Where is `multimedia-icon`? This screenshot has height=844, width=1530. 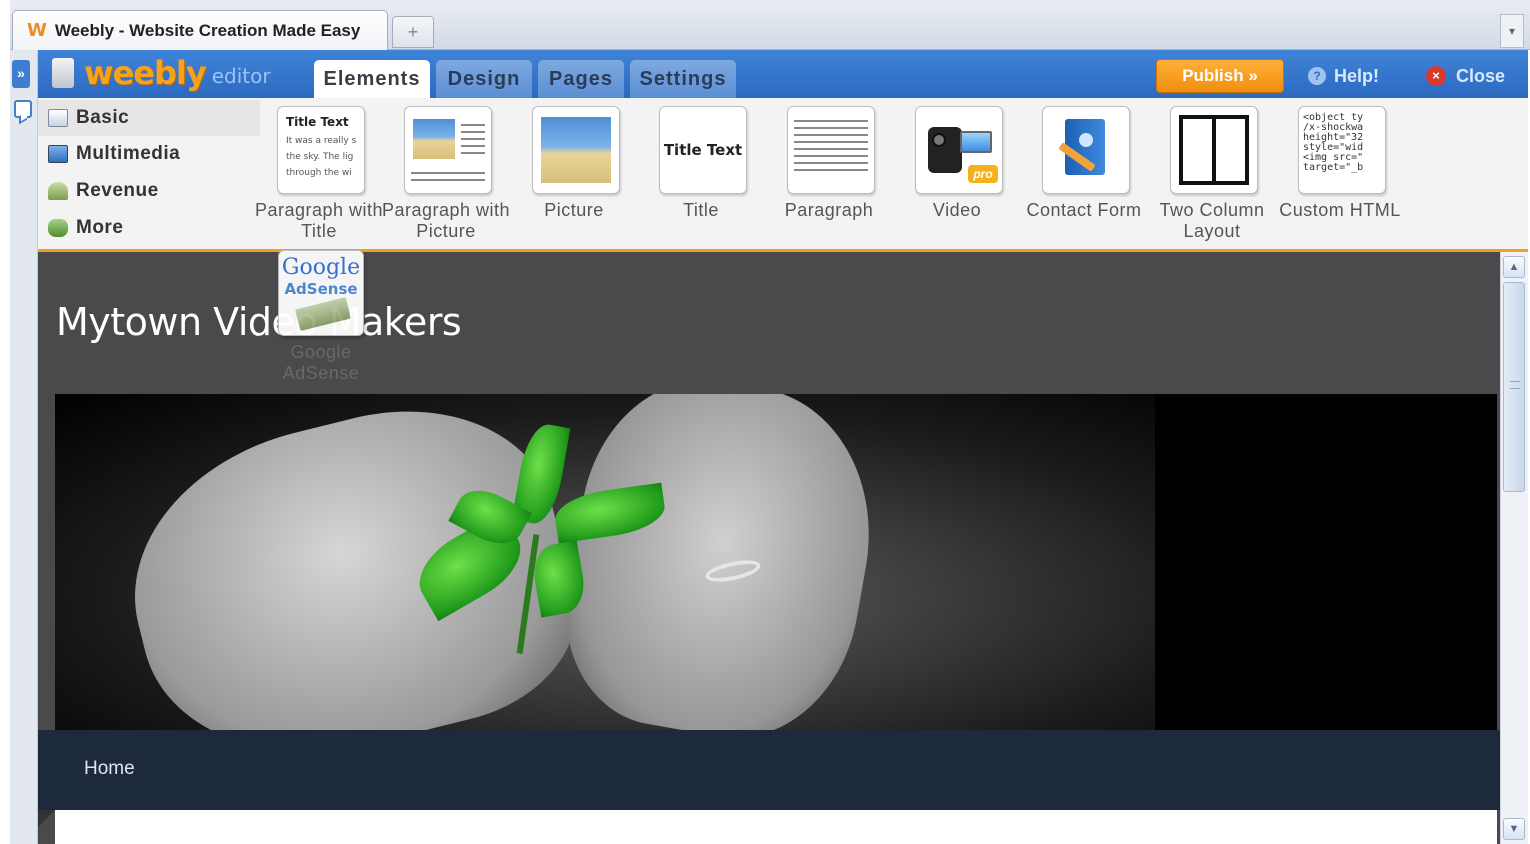
multimedia-icon is located at coordinates (58, 154).